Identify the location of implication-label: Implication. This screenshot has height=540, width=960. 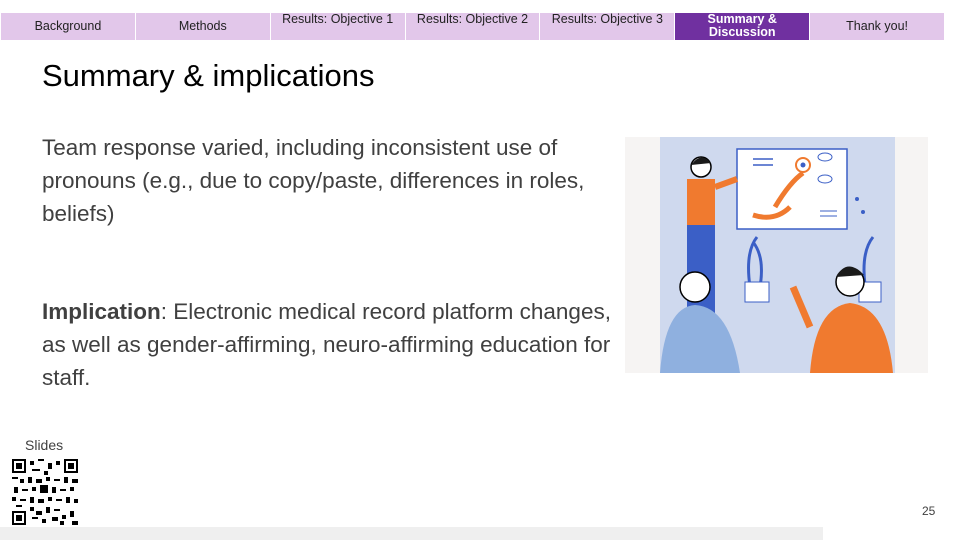
(101, 311).